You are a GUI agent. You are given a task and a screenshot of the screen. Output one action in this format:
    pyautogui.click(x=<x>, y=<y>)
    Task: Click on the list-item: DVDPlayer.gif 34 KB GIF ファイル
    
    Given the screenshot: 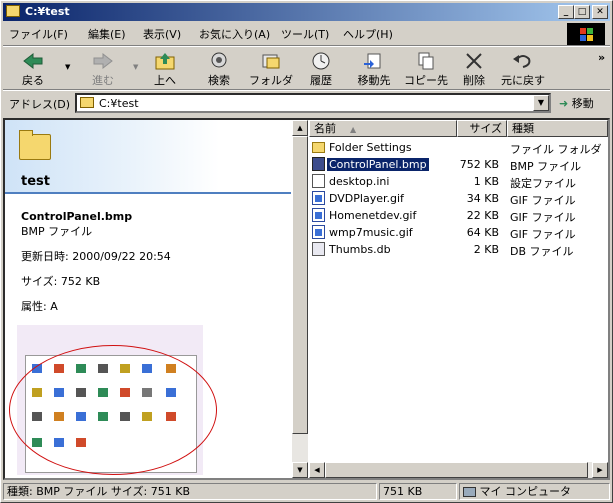 What is the action you would take?
    pyautogui.click(x=458, y=198)
    